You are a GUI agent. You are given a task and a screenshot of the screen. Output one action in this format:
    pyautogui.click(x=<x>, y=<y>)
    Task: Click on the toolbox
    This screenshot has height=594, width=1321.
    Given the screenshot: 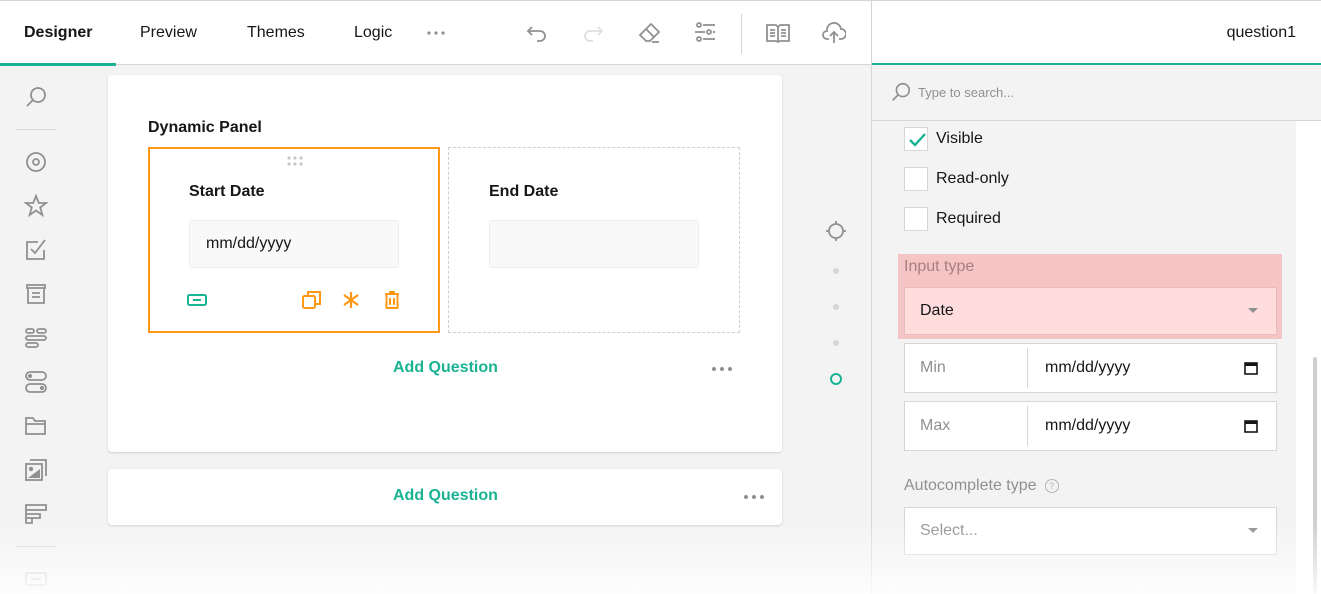 What is the action you would take?
    pyautogui.click(x=36, y=329)
    